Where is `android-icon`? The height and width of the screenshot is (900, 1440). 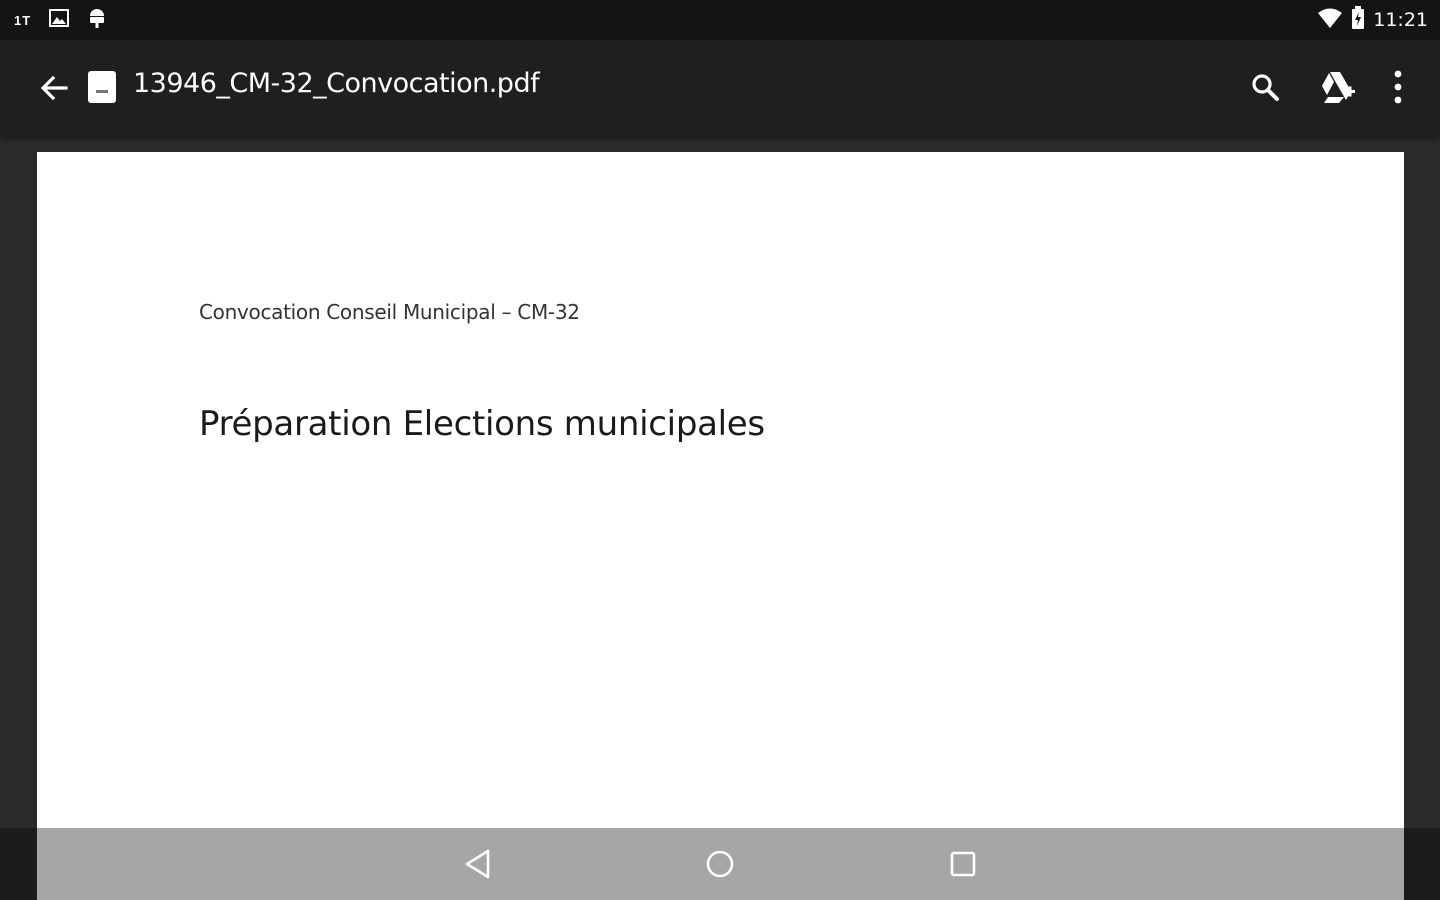 android-icon is located at coordinates (97, 20).